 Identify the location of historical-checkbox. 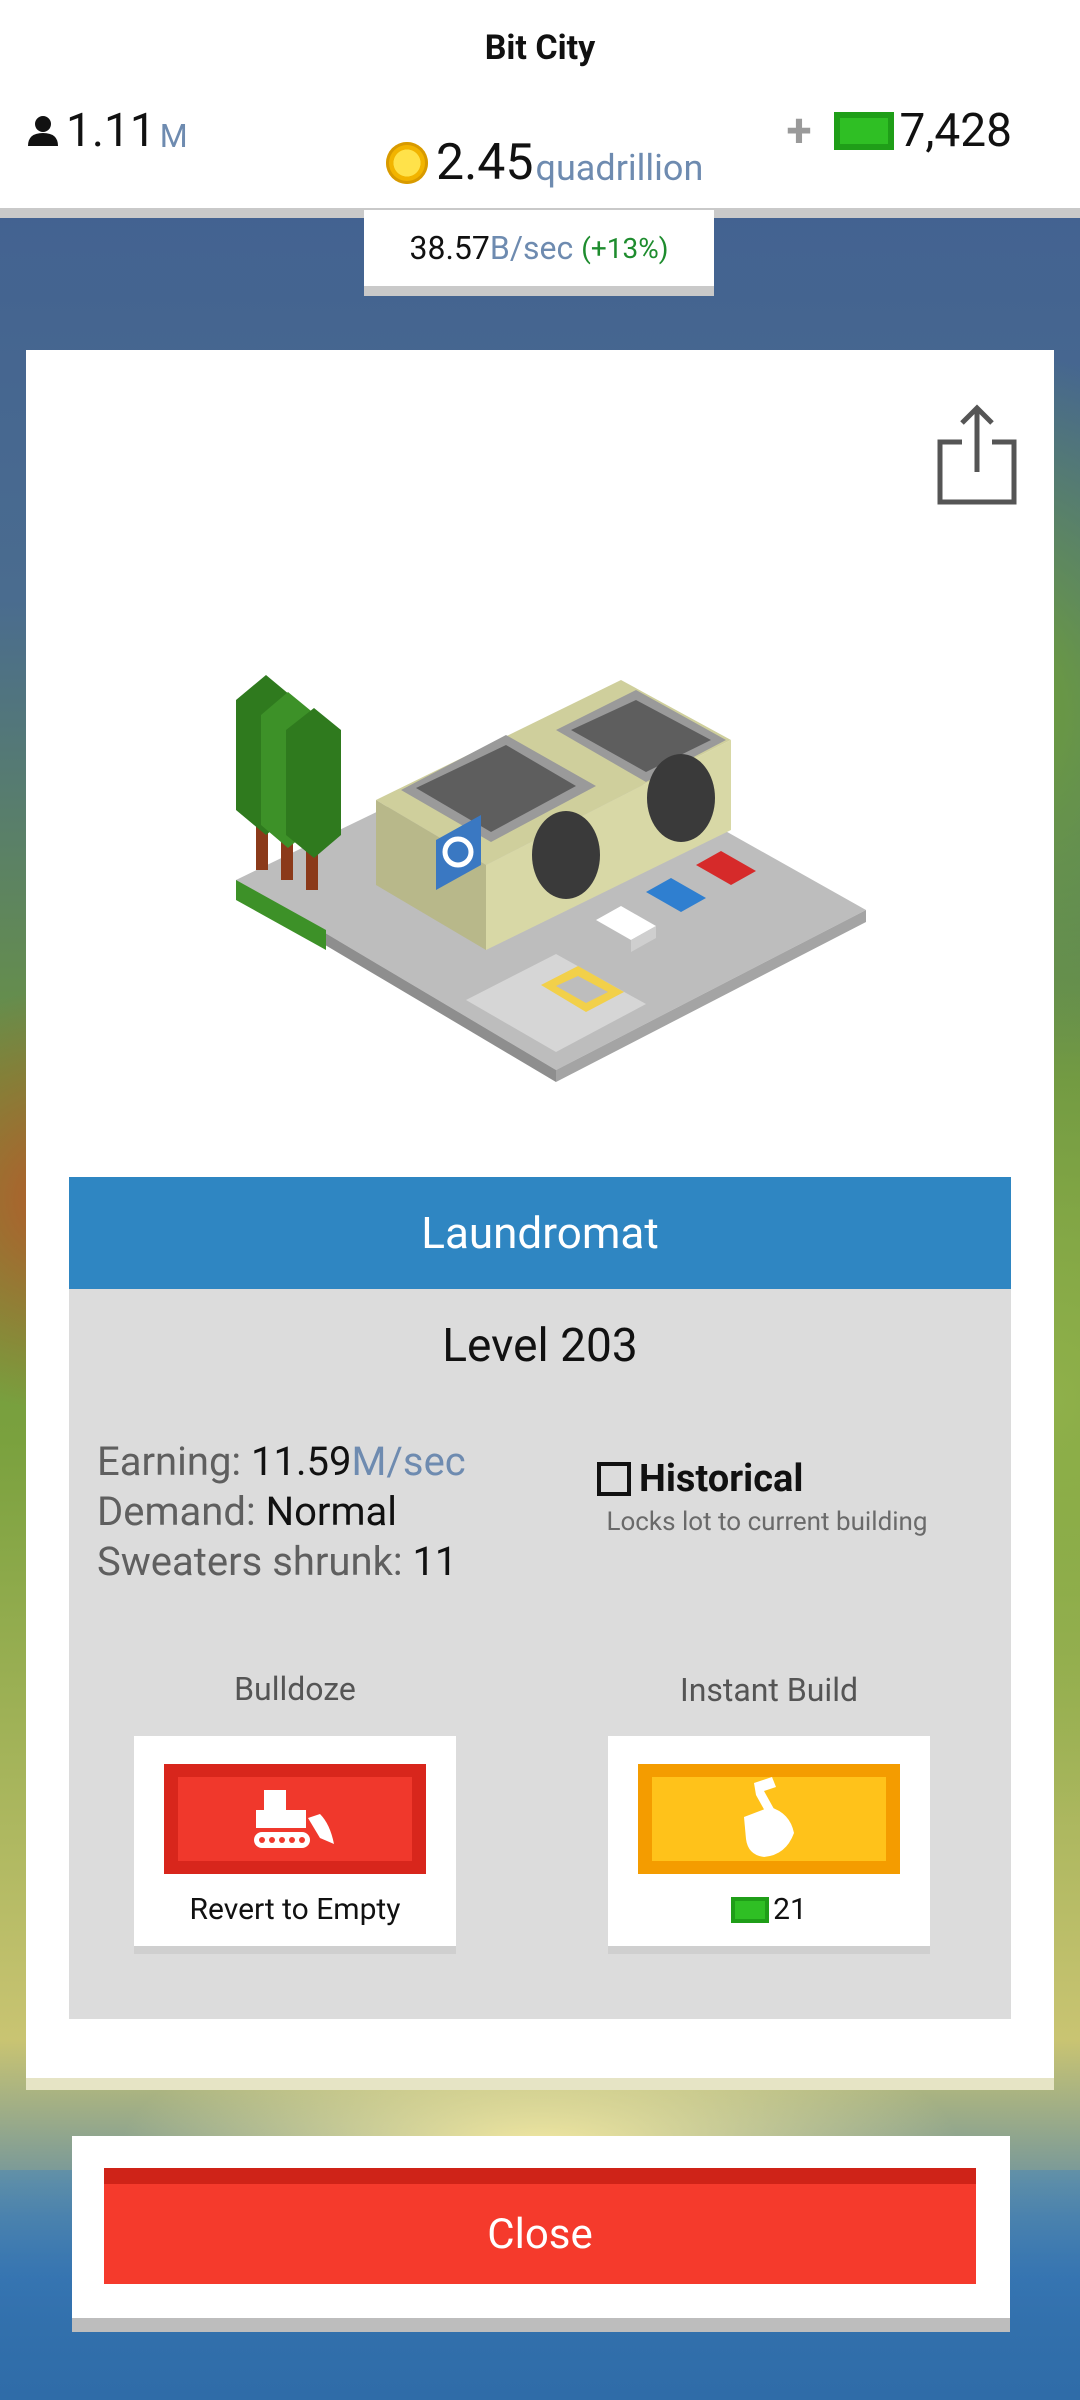
(614, 1479).